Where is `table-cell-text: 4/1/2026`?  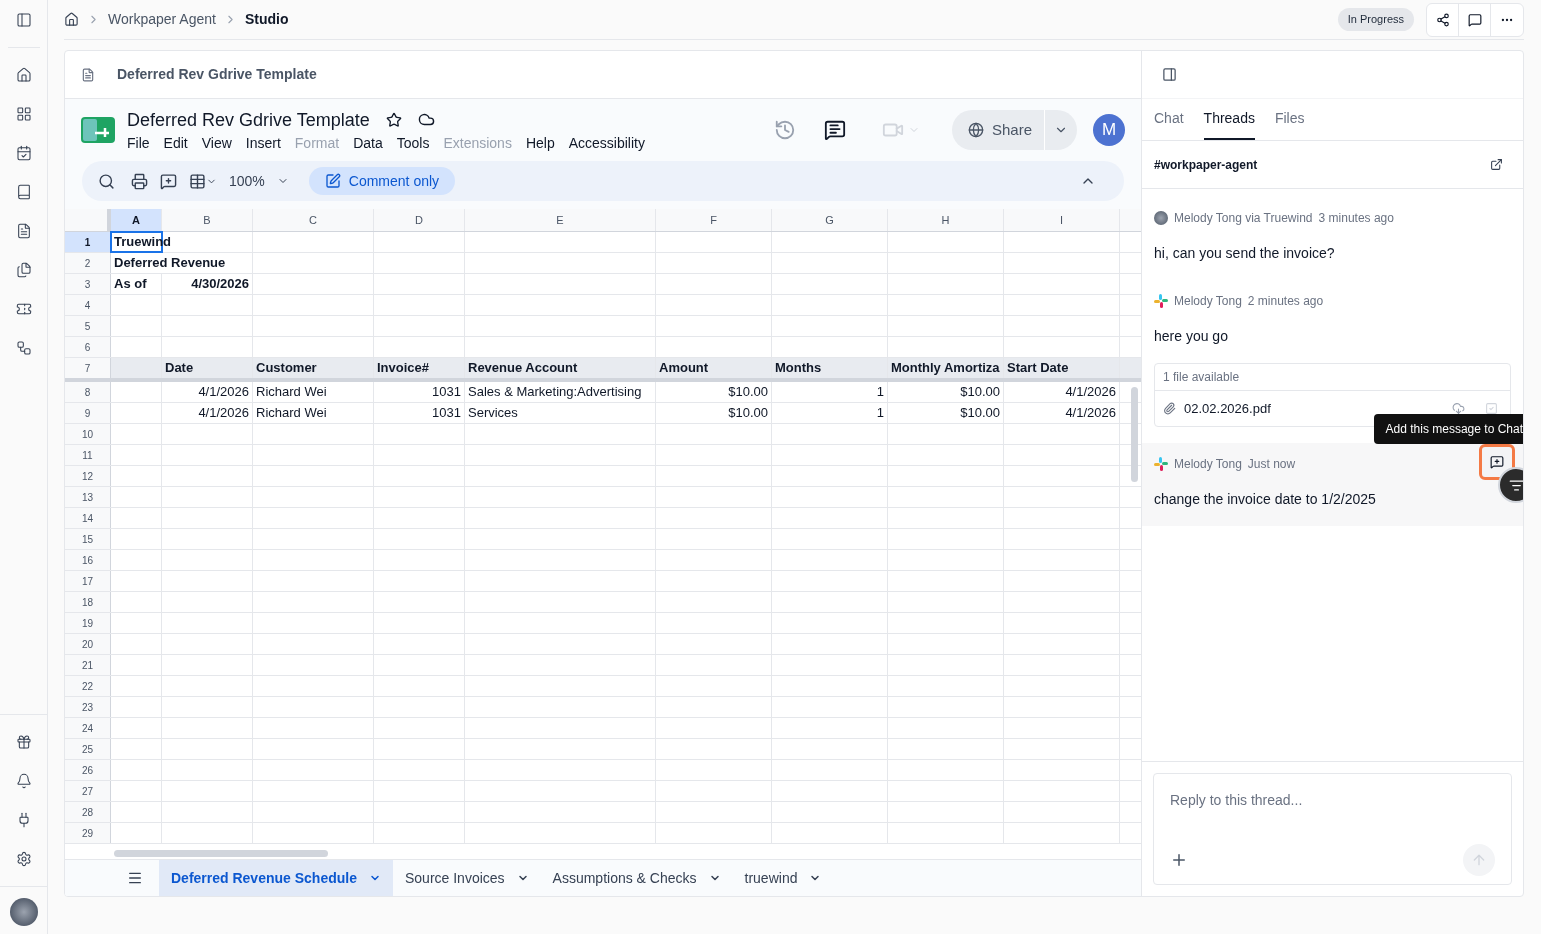
table-cell-text: 4/1/2026 is located at coordinates (1090, 392).